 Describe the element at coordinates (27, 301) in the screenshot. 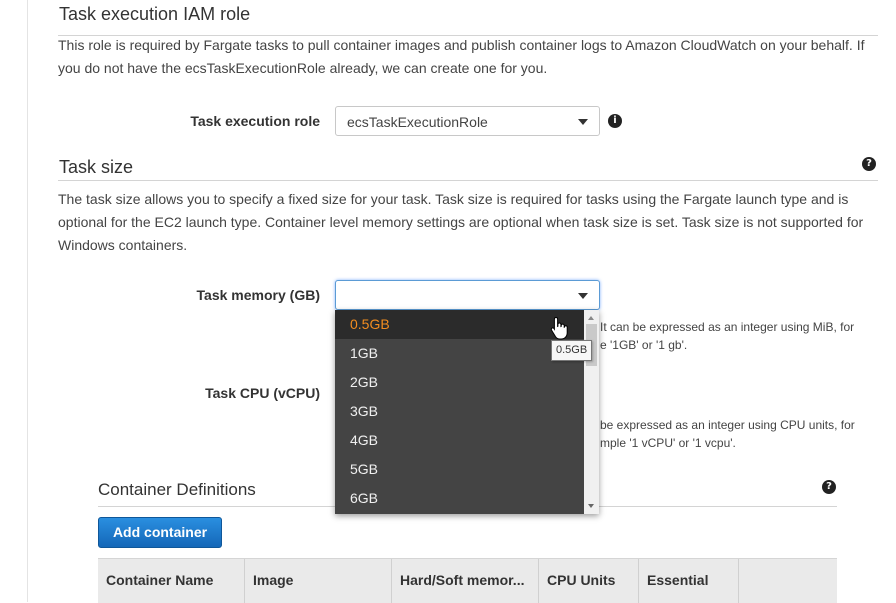

I see `left-border` at that location.